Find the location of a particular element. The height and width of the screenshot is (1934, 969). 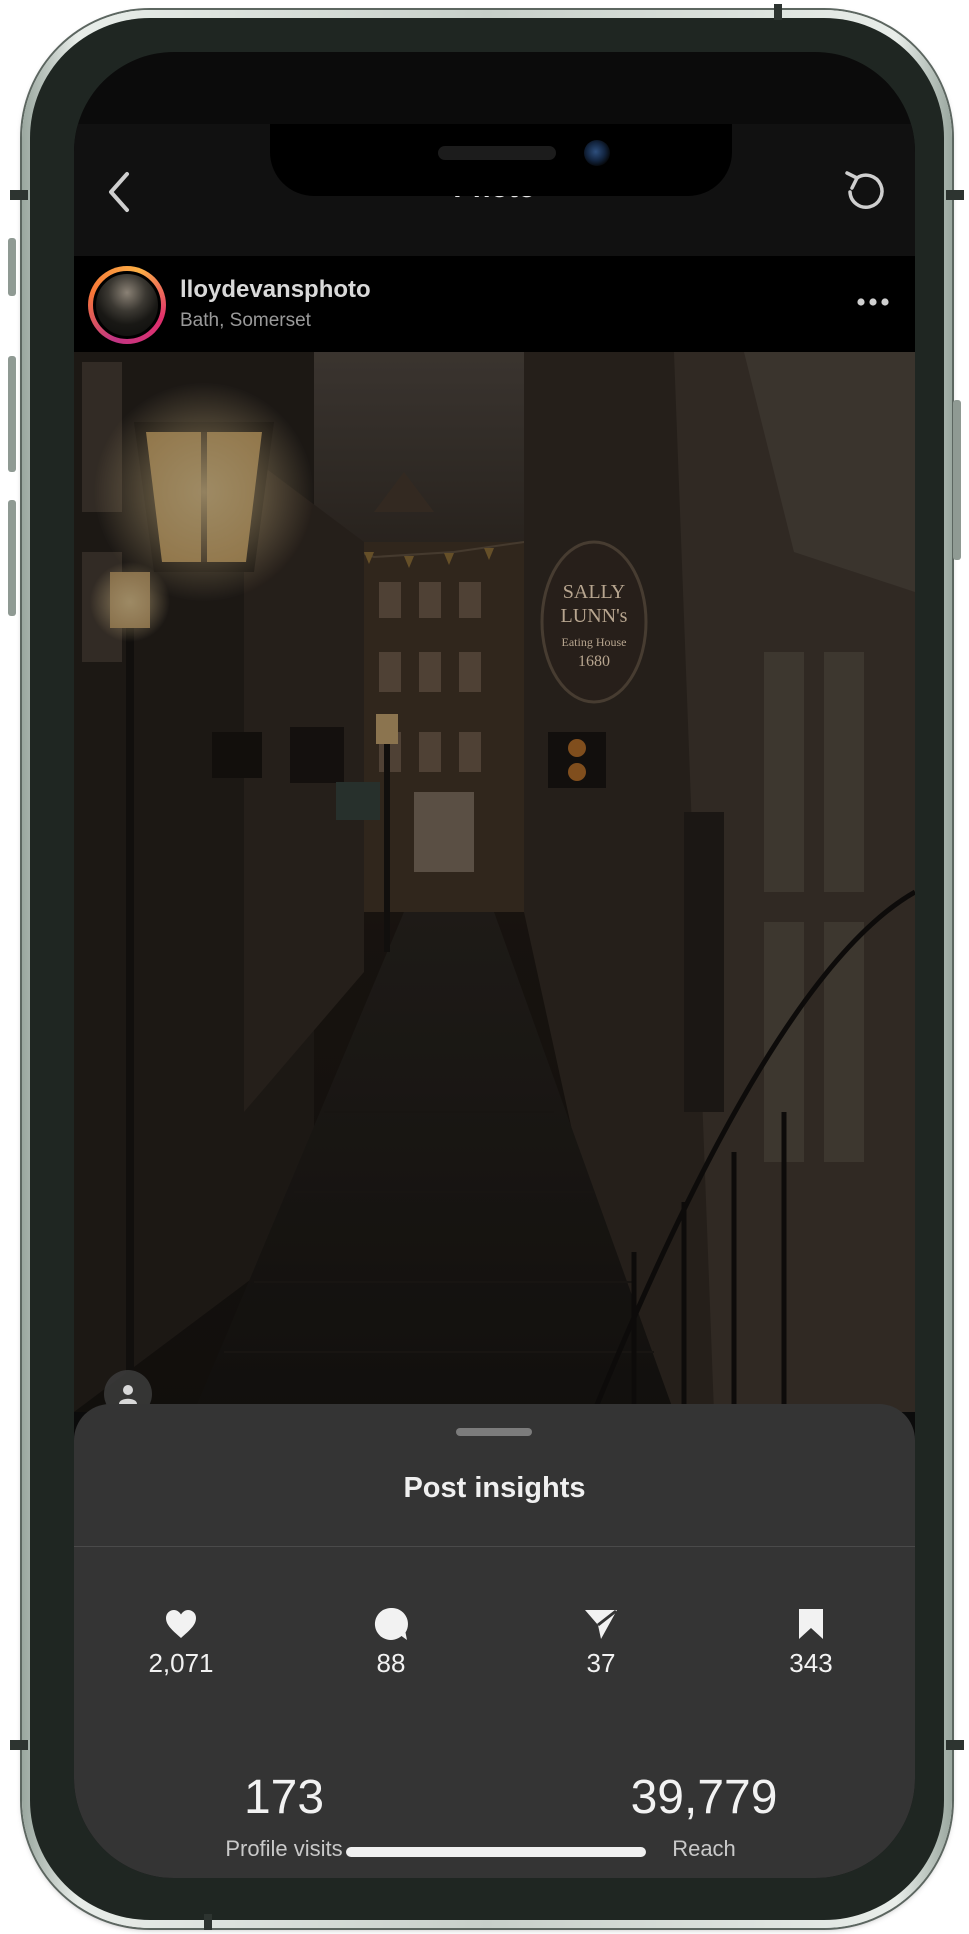

sheet-grabber is located at coordinates (494, 1432).